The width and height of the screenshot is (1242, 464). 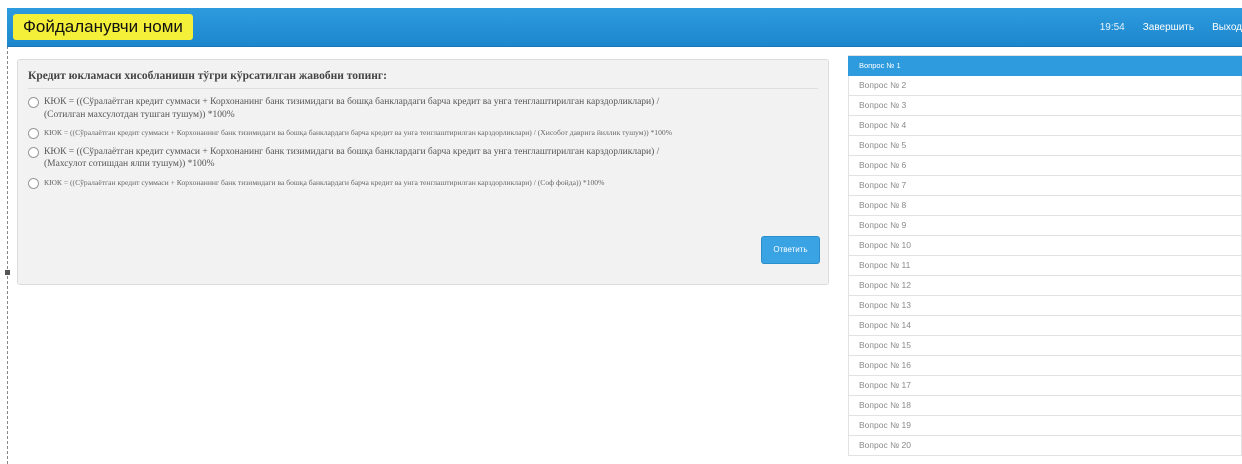 What do you see at coordinates (1045, 186) in the screenshot?
I see `question-list-item: Вопрос № 7` at bounding box center [1045, 186].